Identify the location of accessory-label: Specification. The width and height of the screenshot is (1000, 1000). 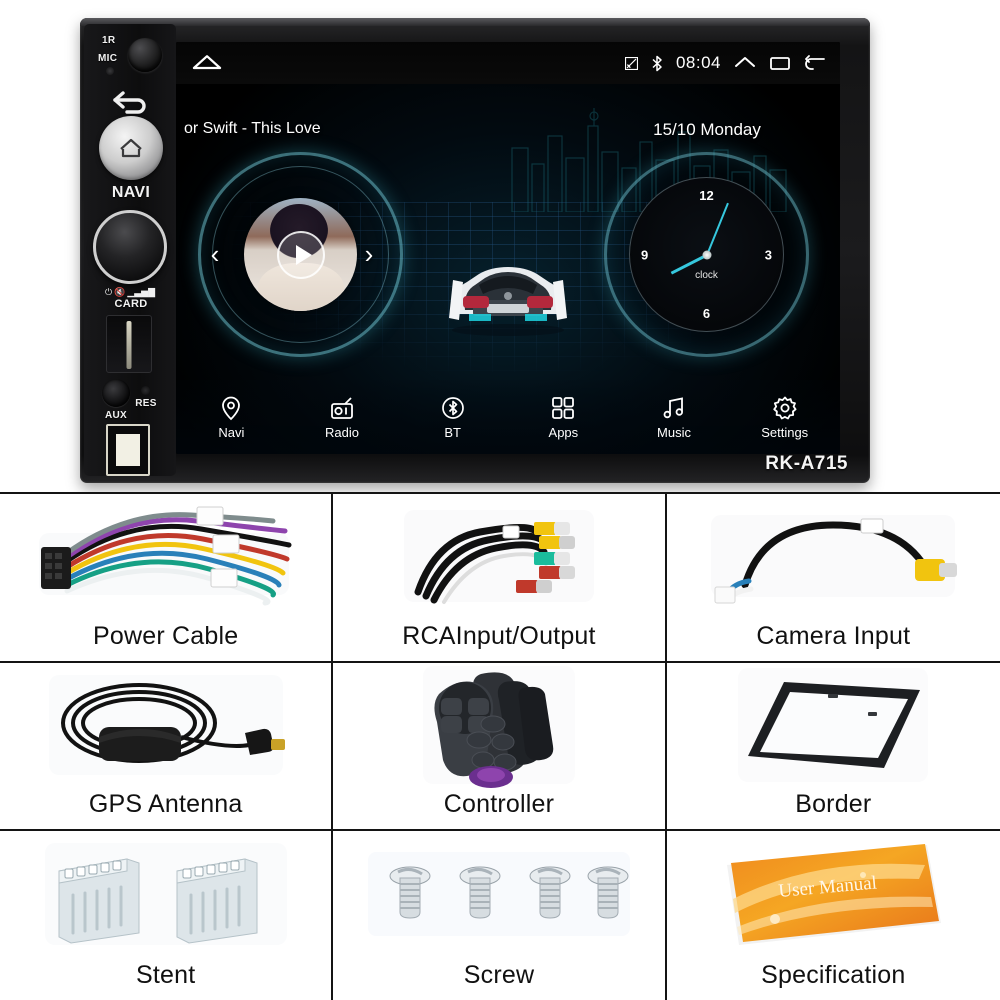
(833, 975).